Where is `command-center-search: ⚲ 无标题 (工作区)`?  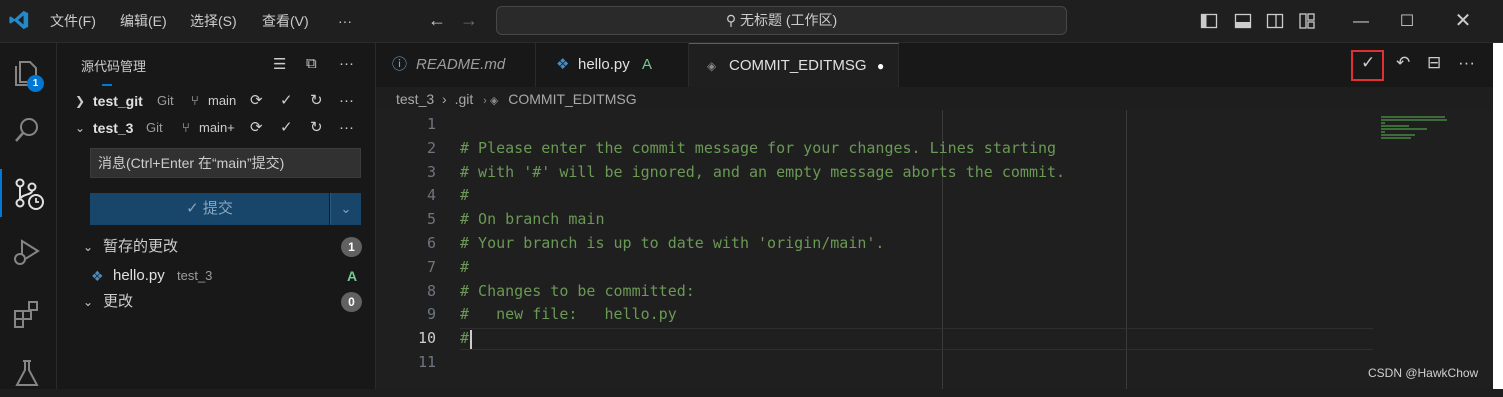
command-center-search: ⚲ 无标题 (工作区) is located at coordinates (781, 20).